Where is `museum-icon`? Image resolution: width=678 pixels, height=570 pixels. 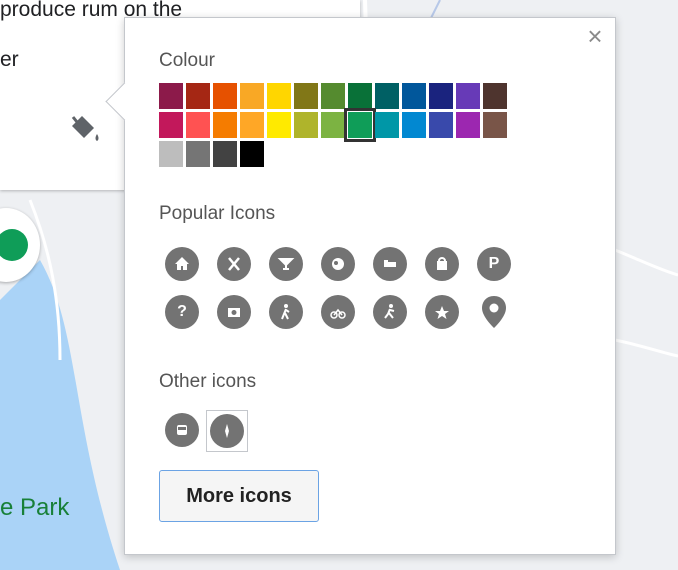
museum-icon is located at coordinates (338, 264).